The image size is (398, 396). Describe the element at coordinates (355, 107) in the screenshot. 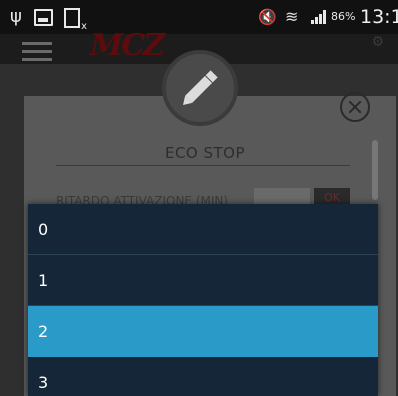

I see `close-icon` at that location.